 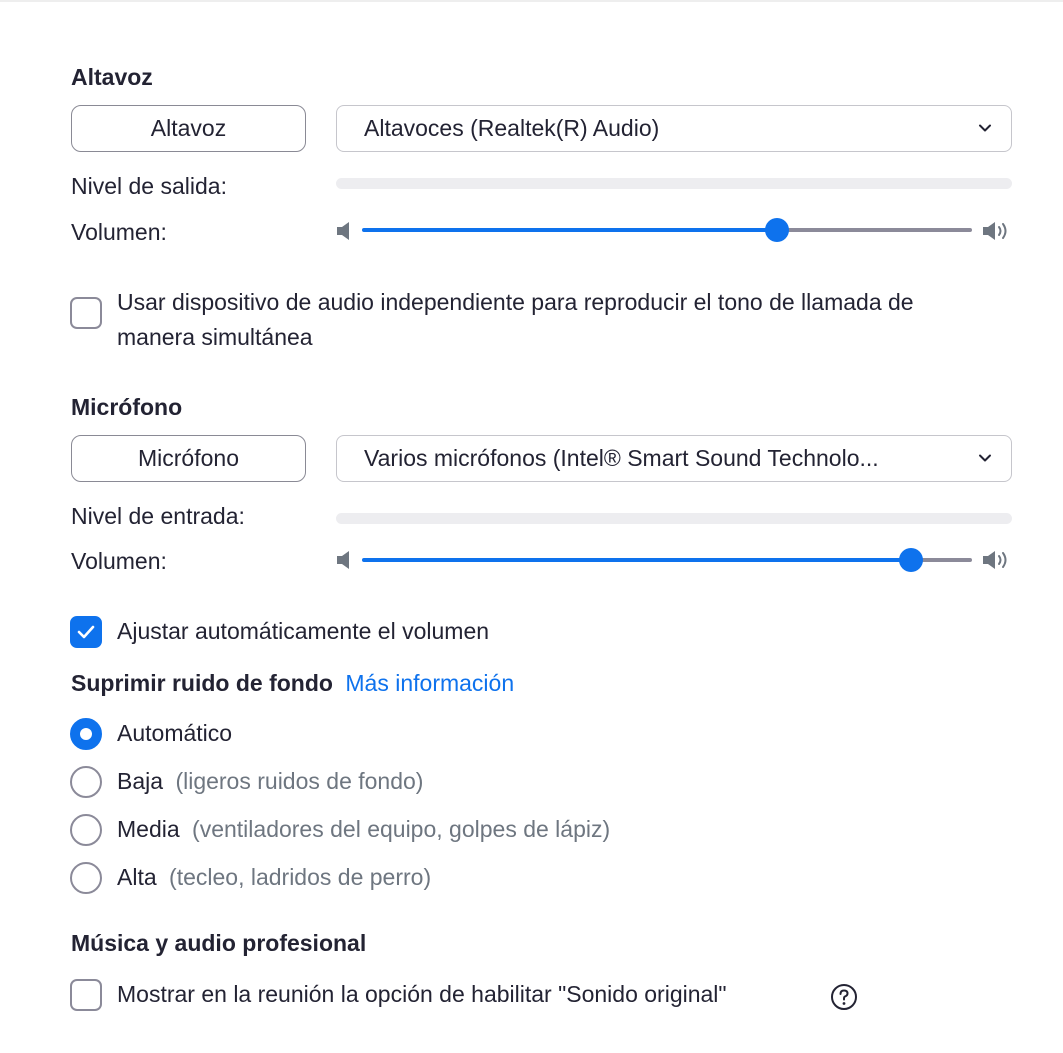 I want to click on noise-option-auto: Automático, so click(x=174, y=733).